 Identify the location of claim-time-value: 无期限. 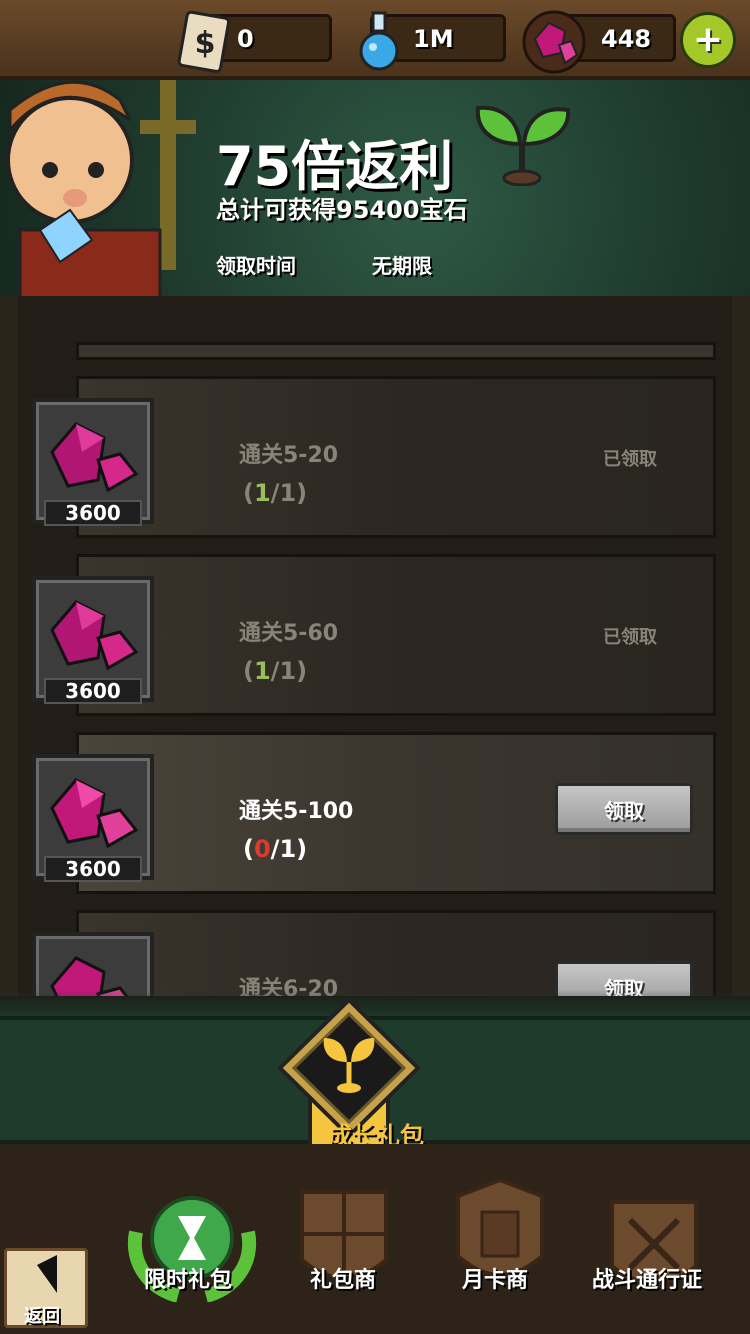
(402, 266).